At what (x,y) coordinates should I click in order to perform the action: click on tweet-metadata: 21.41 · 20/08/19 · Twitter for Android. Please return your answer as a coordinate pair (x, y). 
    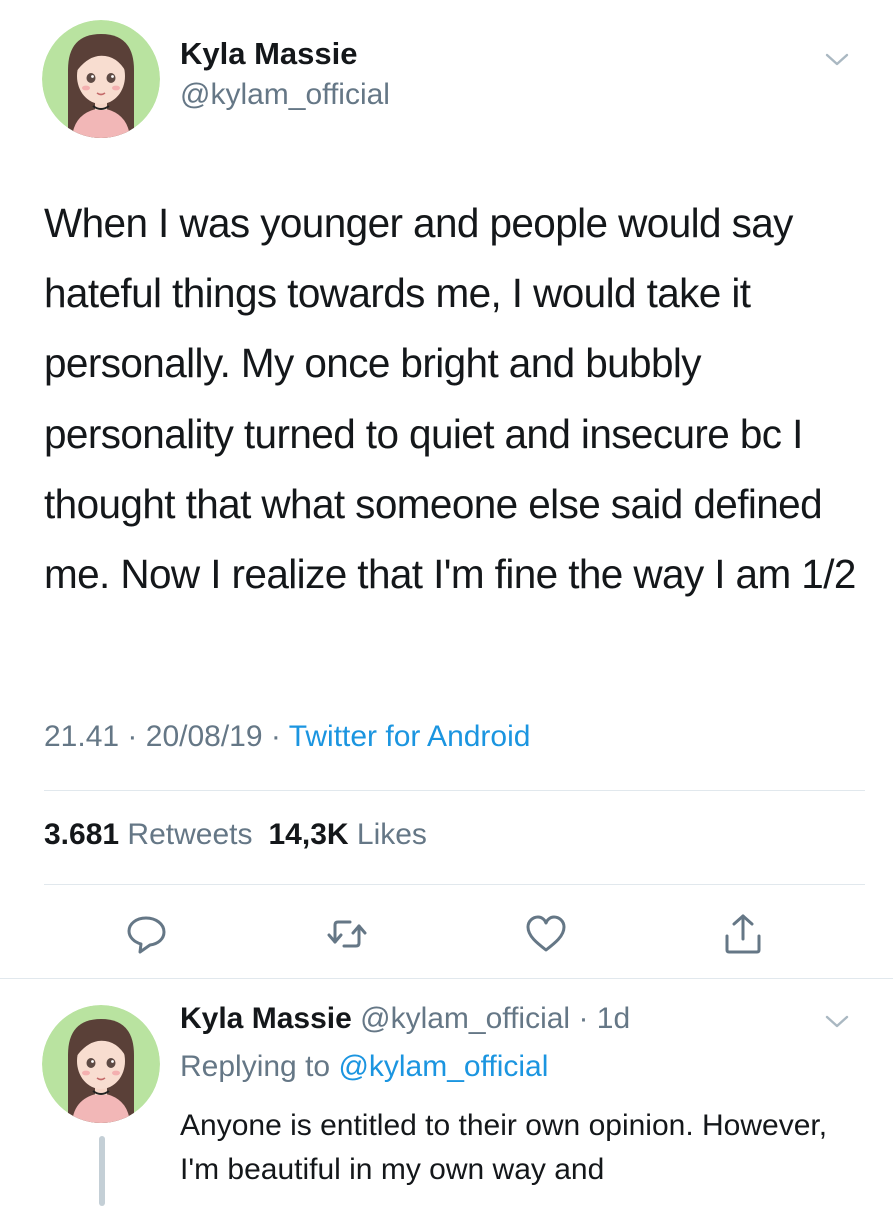
    Looking at the image, I should click on (287, 737).